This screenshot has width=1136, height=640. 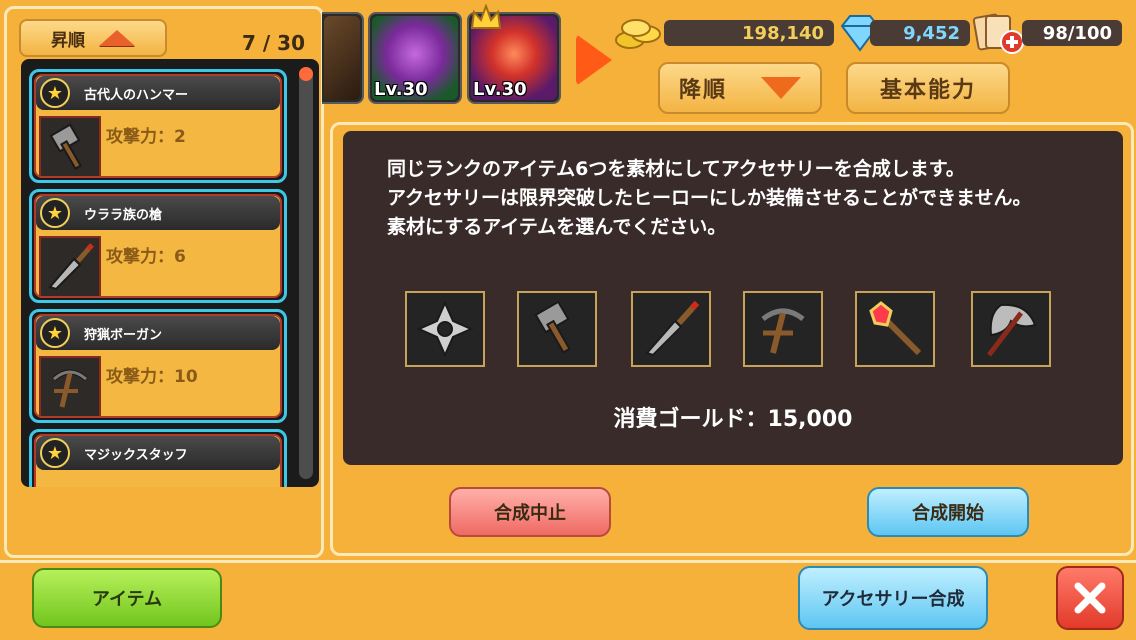 What do you see at coordinates (158, 366) in the screenshot?
I see `list-item: 狩猟ボーガン ★ 攻撃力：10` at bounding box center [158, 366].